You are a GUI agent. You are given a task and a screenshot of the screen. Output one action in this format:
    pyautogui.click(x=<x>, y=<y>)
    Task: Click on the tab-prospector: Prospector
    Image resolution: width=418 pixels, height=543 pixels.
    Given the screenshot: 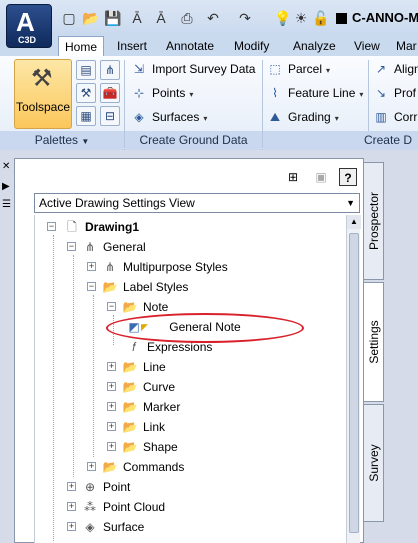 What is the action you would take?
    pyautogui.click(x=374, y=221)
    